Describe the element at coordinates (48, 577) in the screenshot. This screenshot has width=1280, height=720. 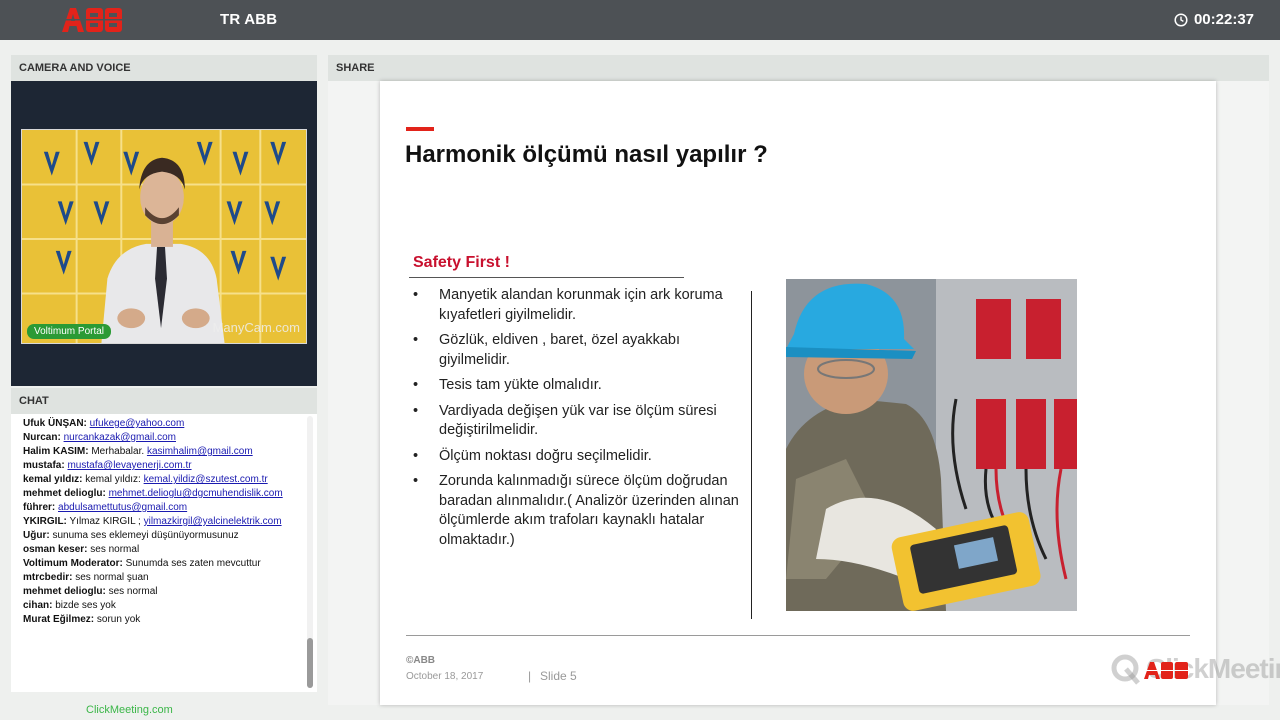
I see `chat-username: mtrcbedir:` at that location.